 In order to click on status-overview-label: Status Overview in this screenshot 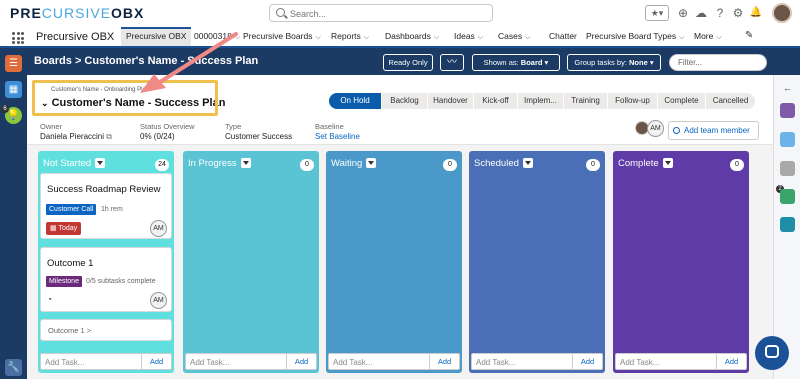, I will do `click(167, 126)`.